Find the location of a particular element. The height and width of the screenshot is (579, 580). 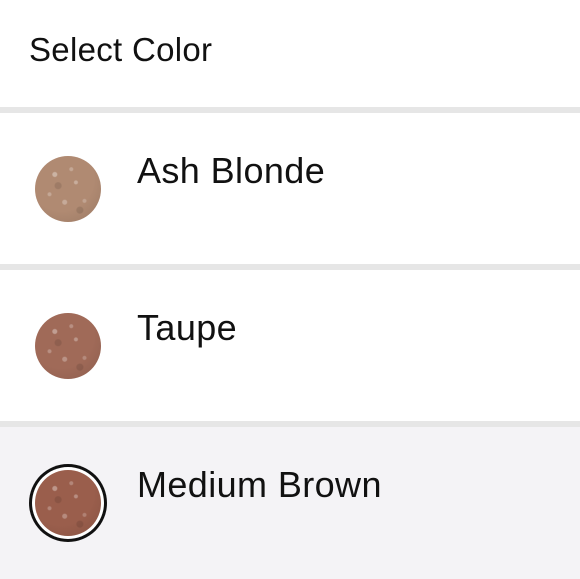

color-option-label: Ash Blonde is located at coordinates (231, 170).